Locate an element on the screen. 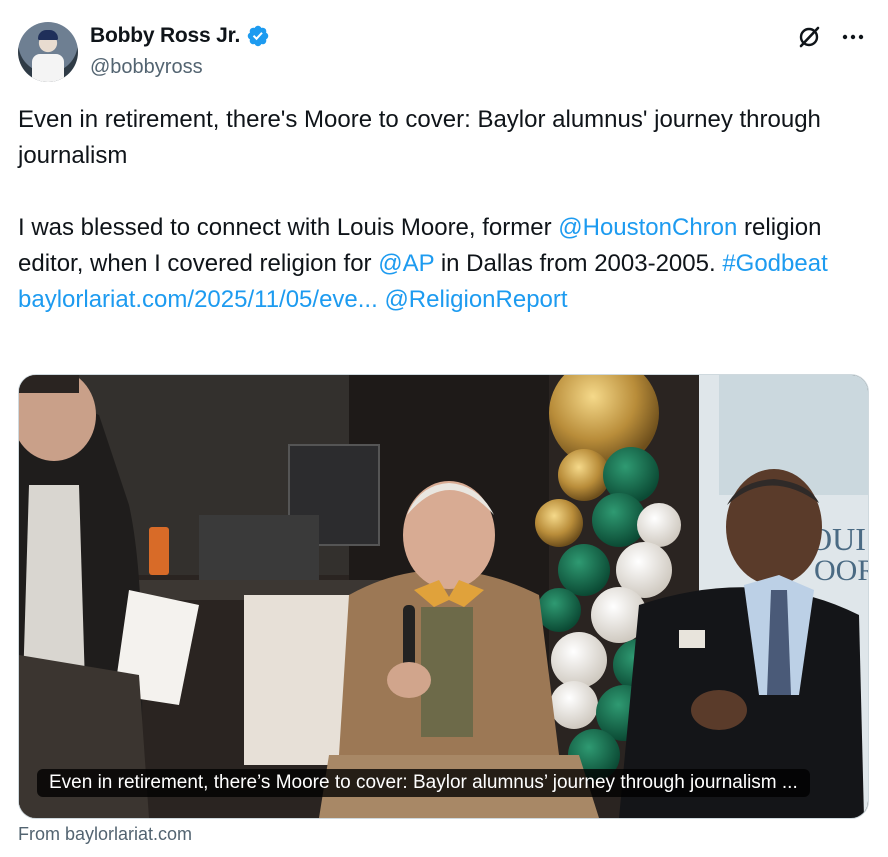  sign-text-2: OOR is located at coordinates (841, 570).